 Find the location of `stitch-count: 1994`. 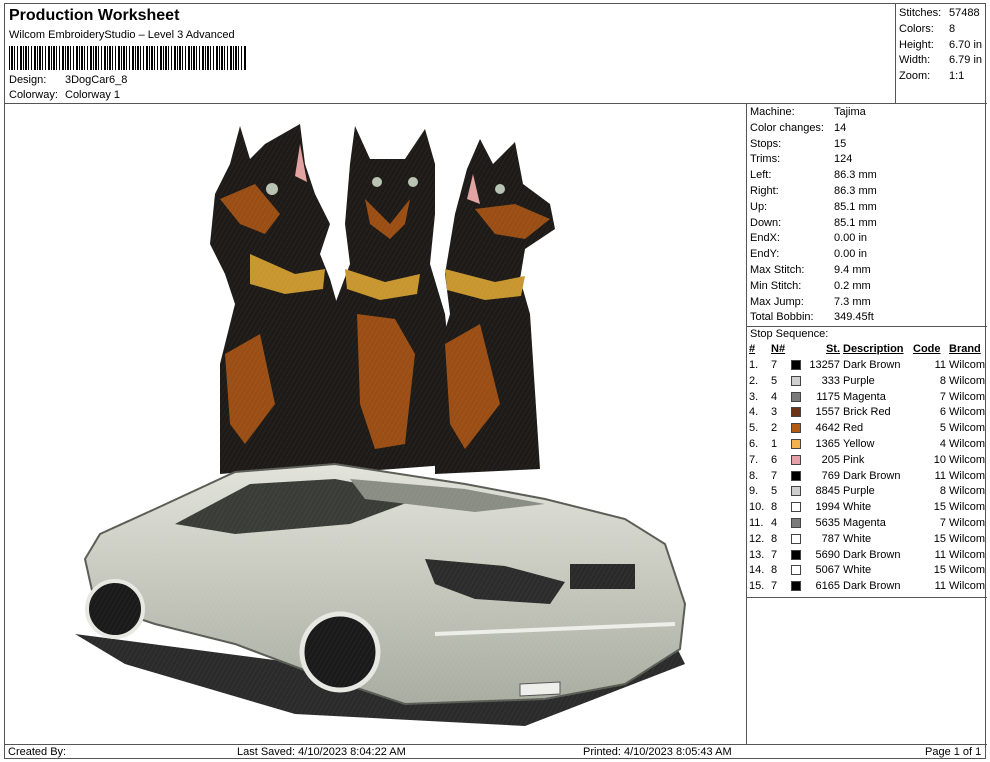

stitch-count: 1994 is located at coordinates (827, 507).